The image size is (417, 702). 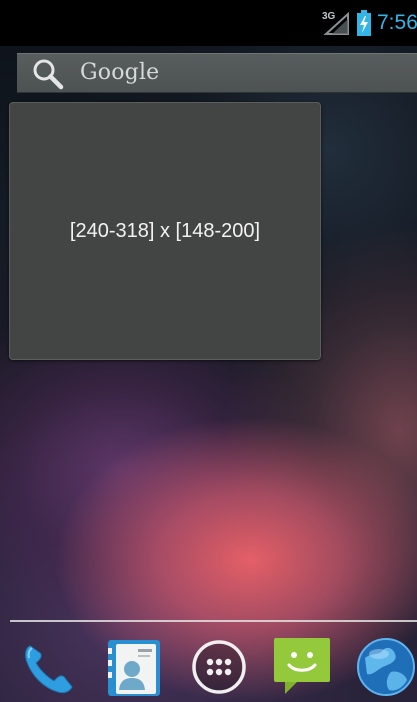 I want to click on search-label: Google, so click(x=120, y=72).